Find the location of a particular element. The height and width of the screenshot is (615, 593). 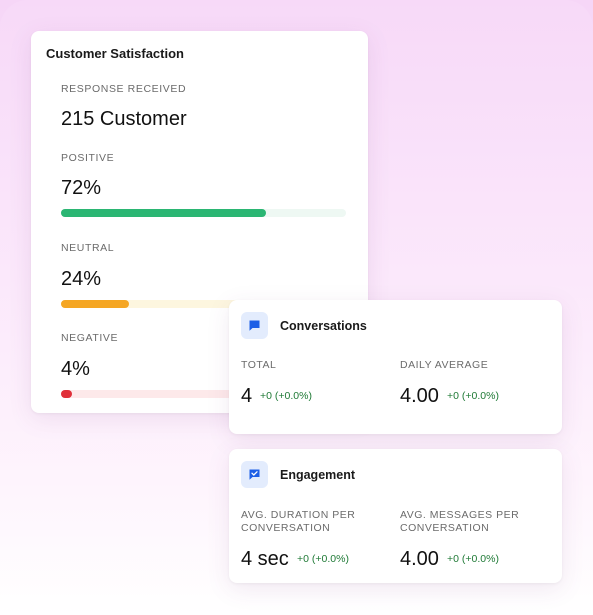

positive-progress-track is located at coordinates (203, 213).